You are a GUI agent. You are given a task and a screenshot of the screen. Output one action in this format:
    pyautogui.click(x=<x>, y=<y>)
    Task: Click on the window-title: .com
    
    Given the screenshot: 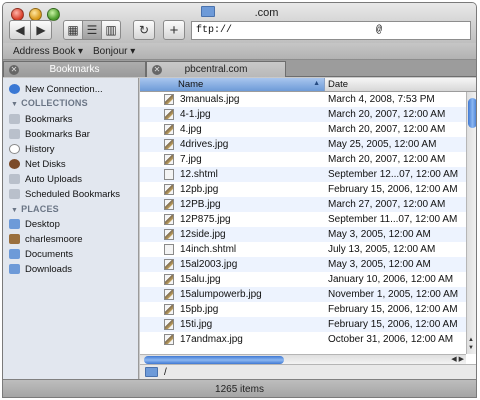 What is the action you would take?
    pyautogui.click(x=239, y=12)
    